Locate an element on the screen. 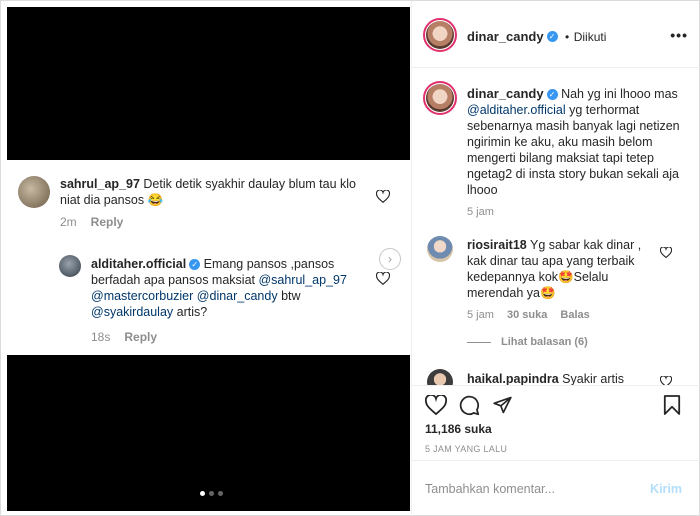 This screenshot has height=516, width=700. comment-username: alditaher.official is located at coordinates (139, 264).